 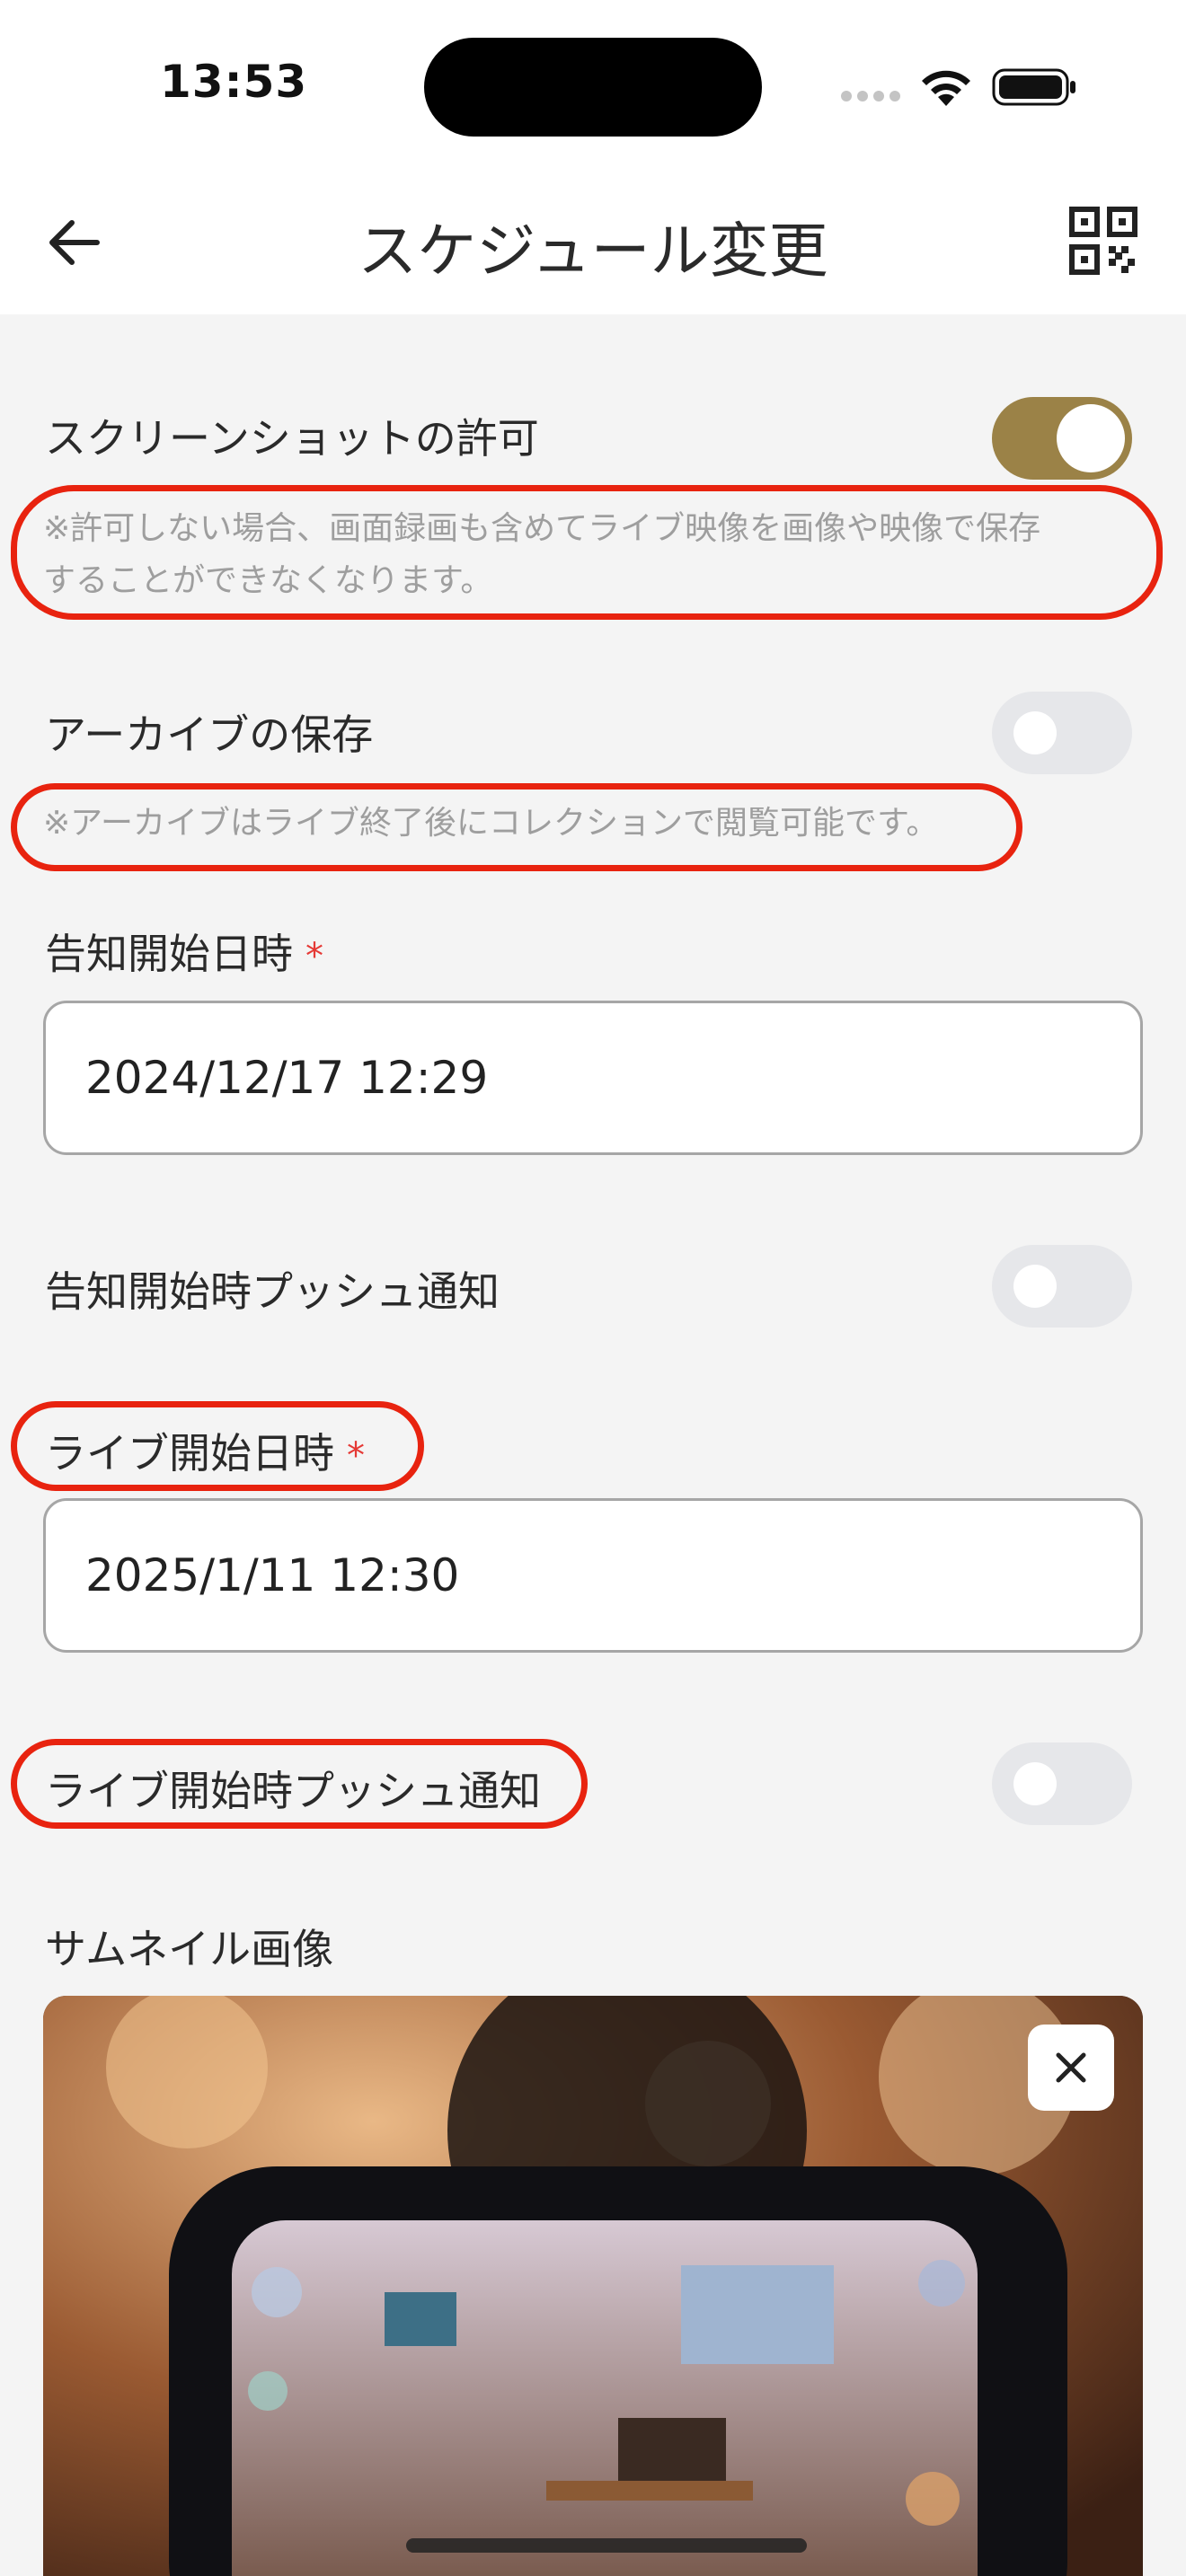 What do you see at coordinates (314, 956) in the screenshot?
I see `required-mark: *` at bounding box center [314, 956].